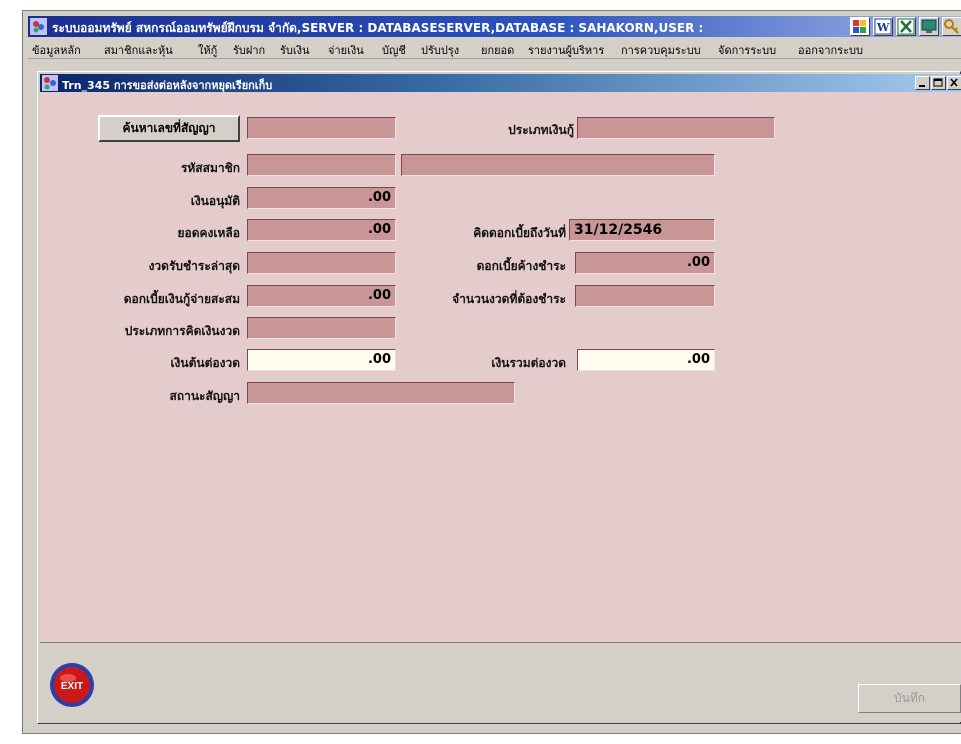 The image size is (961, 744). I want to click on member-code-label: รหัสสมาชิก, so click(210, 168).